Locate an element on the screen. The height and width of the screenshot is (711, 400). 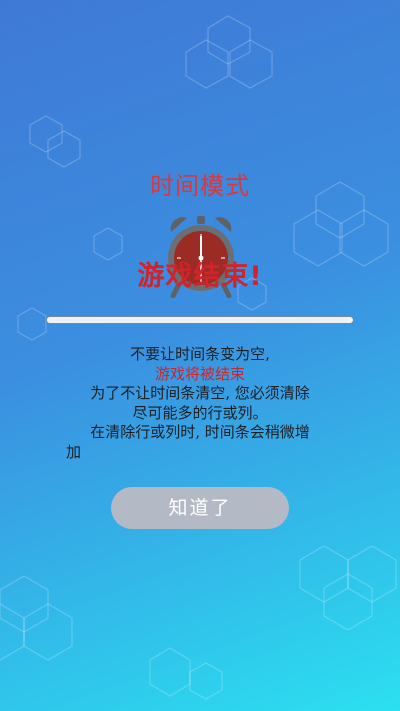
instruction-warning: 游戏将被结束 is located at coordinates (199, 373).